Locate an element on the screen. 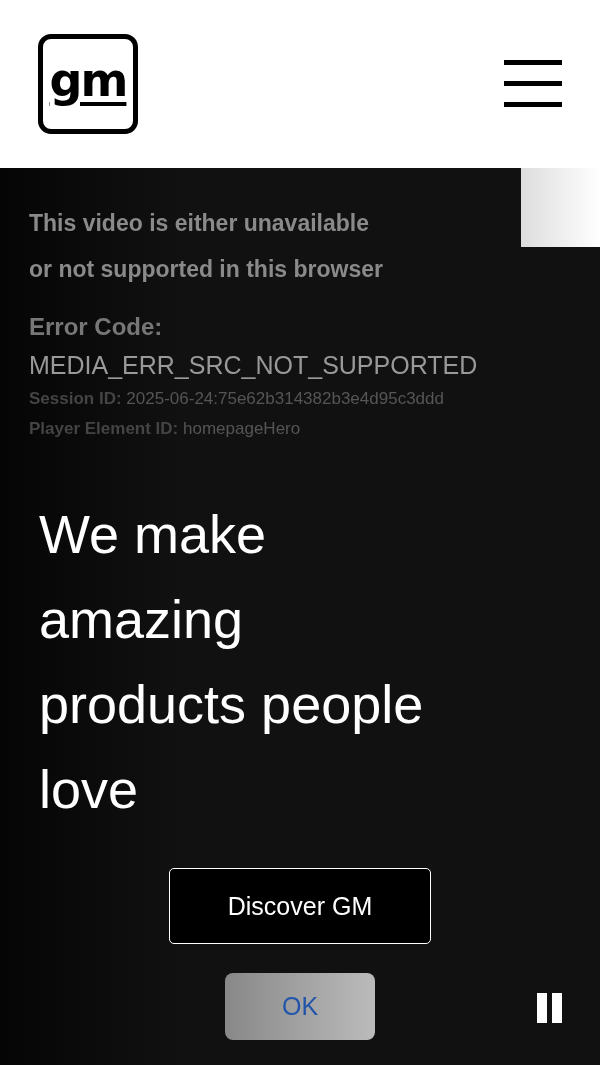 This screenshot has width=600, height=1065. detail-value: 2025-06-24:75e62b314382b3e4d95c3ddd is located at coordinates (285, 398).